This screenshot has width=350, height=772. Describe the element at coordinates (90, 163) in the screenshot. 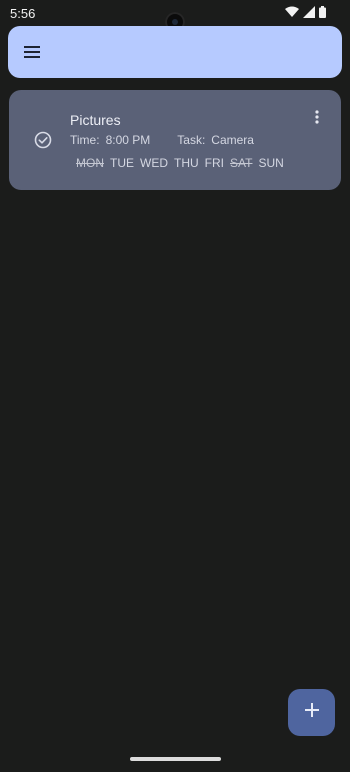

I see `day-mon: MON` at that location.